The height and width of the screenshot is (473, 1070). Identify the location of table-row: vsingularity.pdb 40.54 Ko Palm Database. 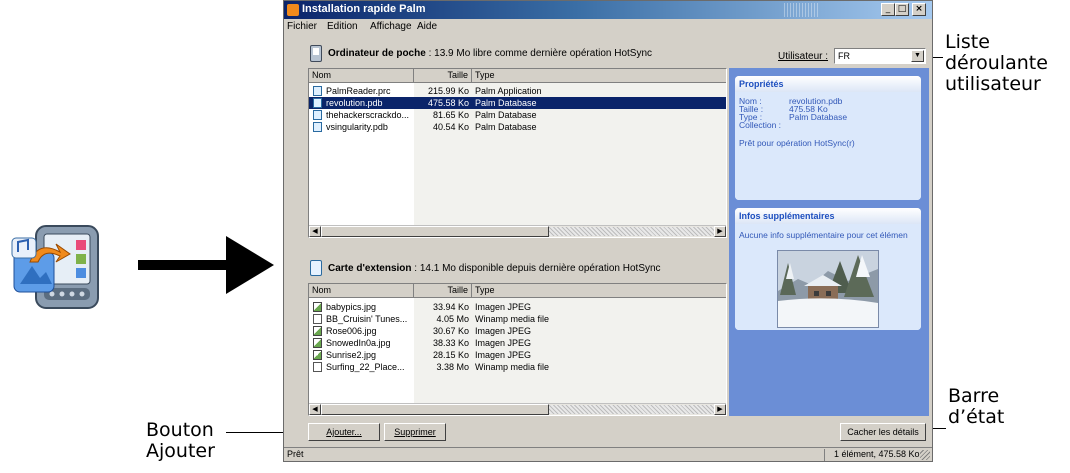
(517, 127).